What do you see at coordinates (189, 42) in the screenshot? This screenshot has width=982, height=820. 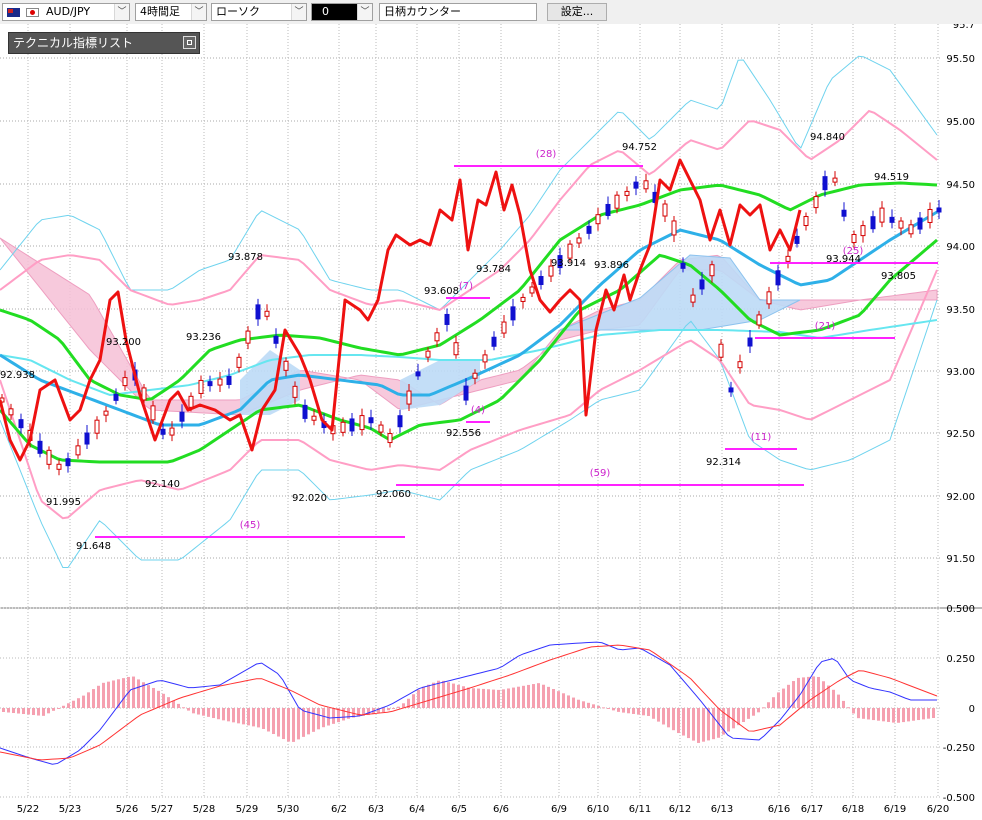 I see `restore-window-icon` at bounding box center [189, 42].